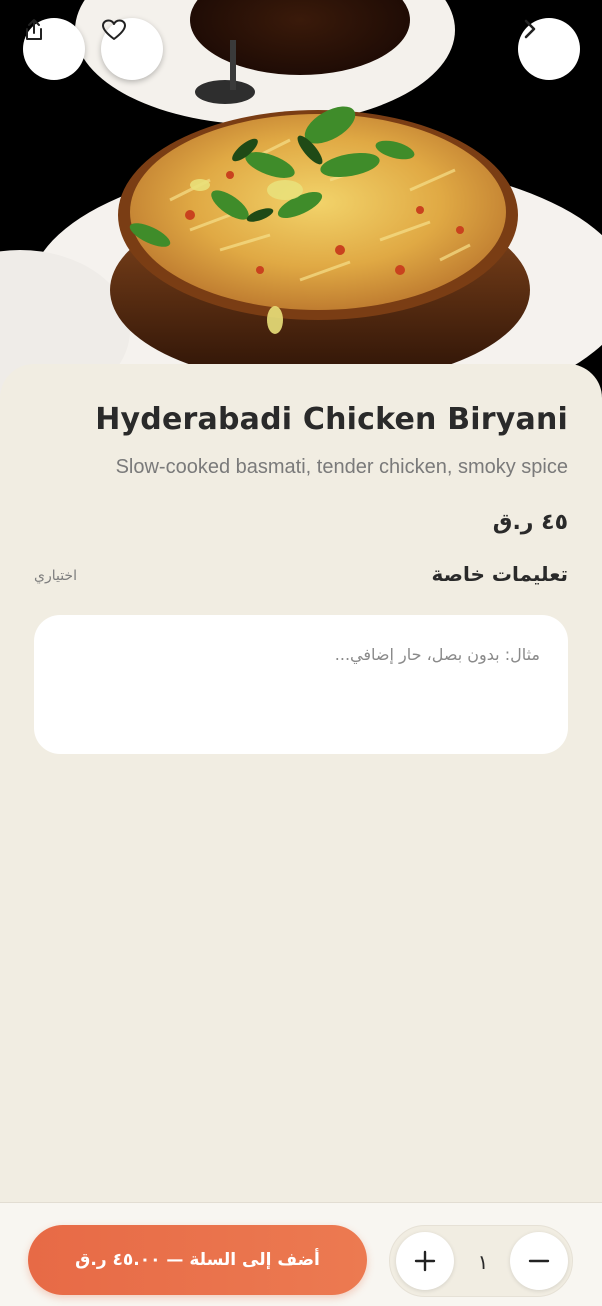 The width and height of the screenshot is (602, 1306). Describe the element at coordinates (34, 29) in the screenshot. I see `share-icon` at that location.